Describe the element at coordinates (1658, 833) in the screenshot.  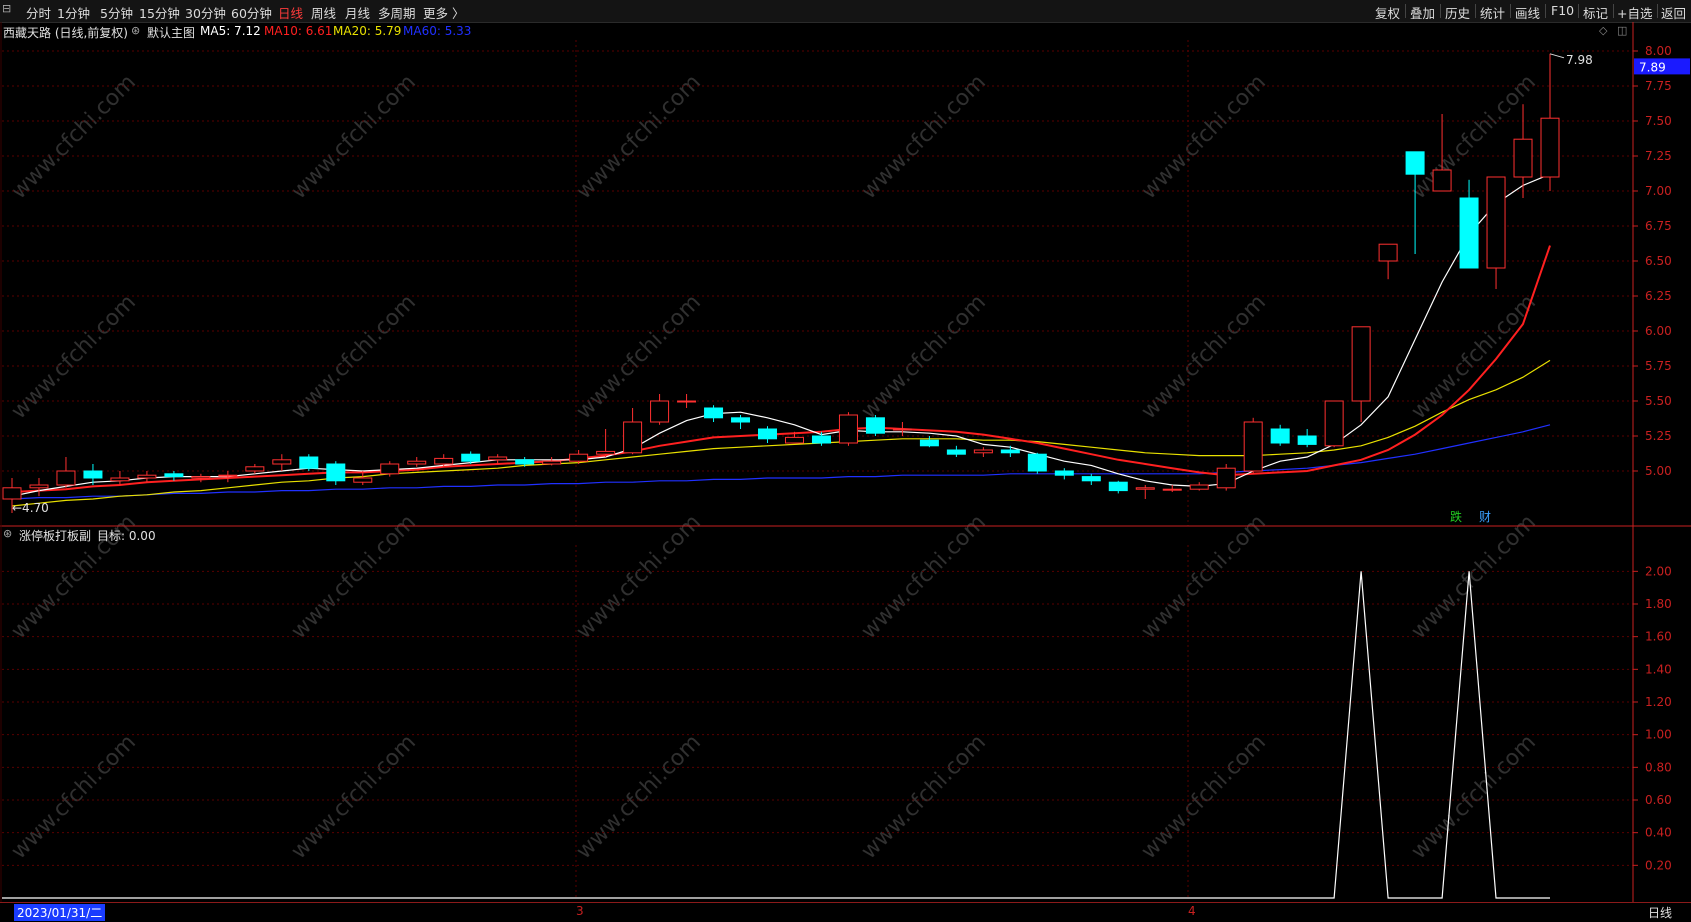
I see `sub-tick-label: 0.40` at that location.